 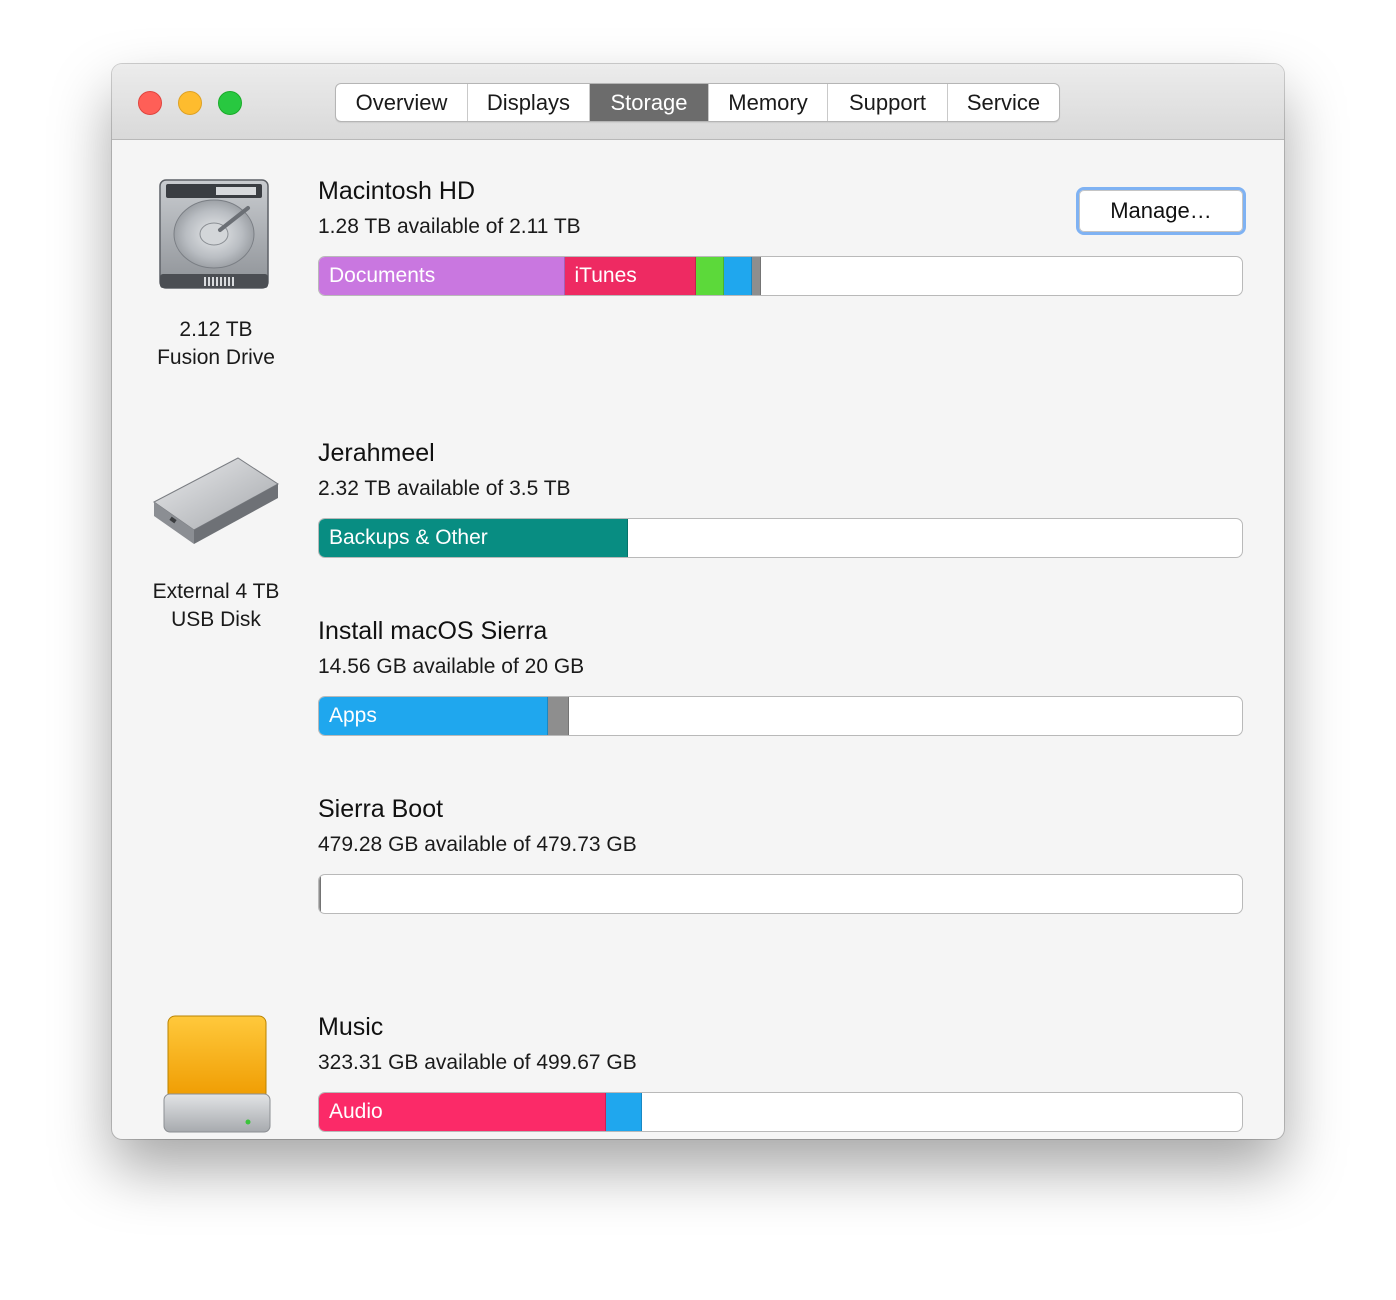 I want to click on tab-service: Service, so click(x=1003, y=102).